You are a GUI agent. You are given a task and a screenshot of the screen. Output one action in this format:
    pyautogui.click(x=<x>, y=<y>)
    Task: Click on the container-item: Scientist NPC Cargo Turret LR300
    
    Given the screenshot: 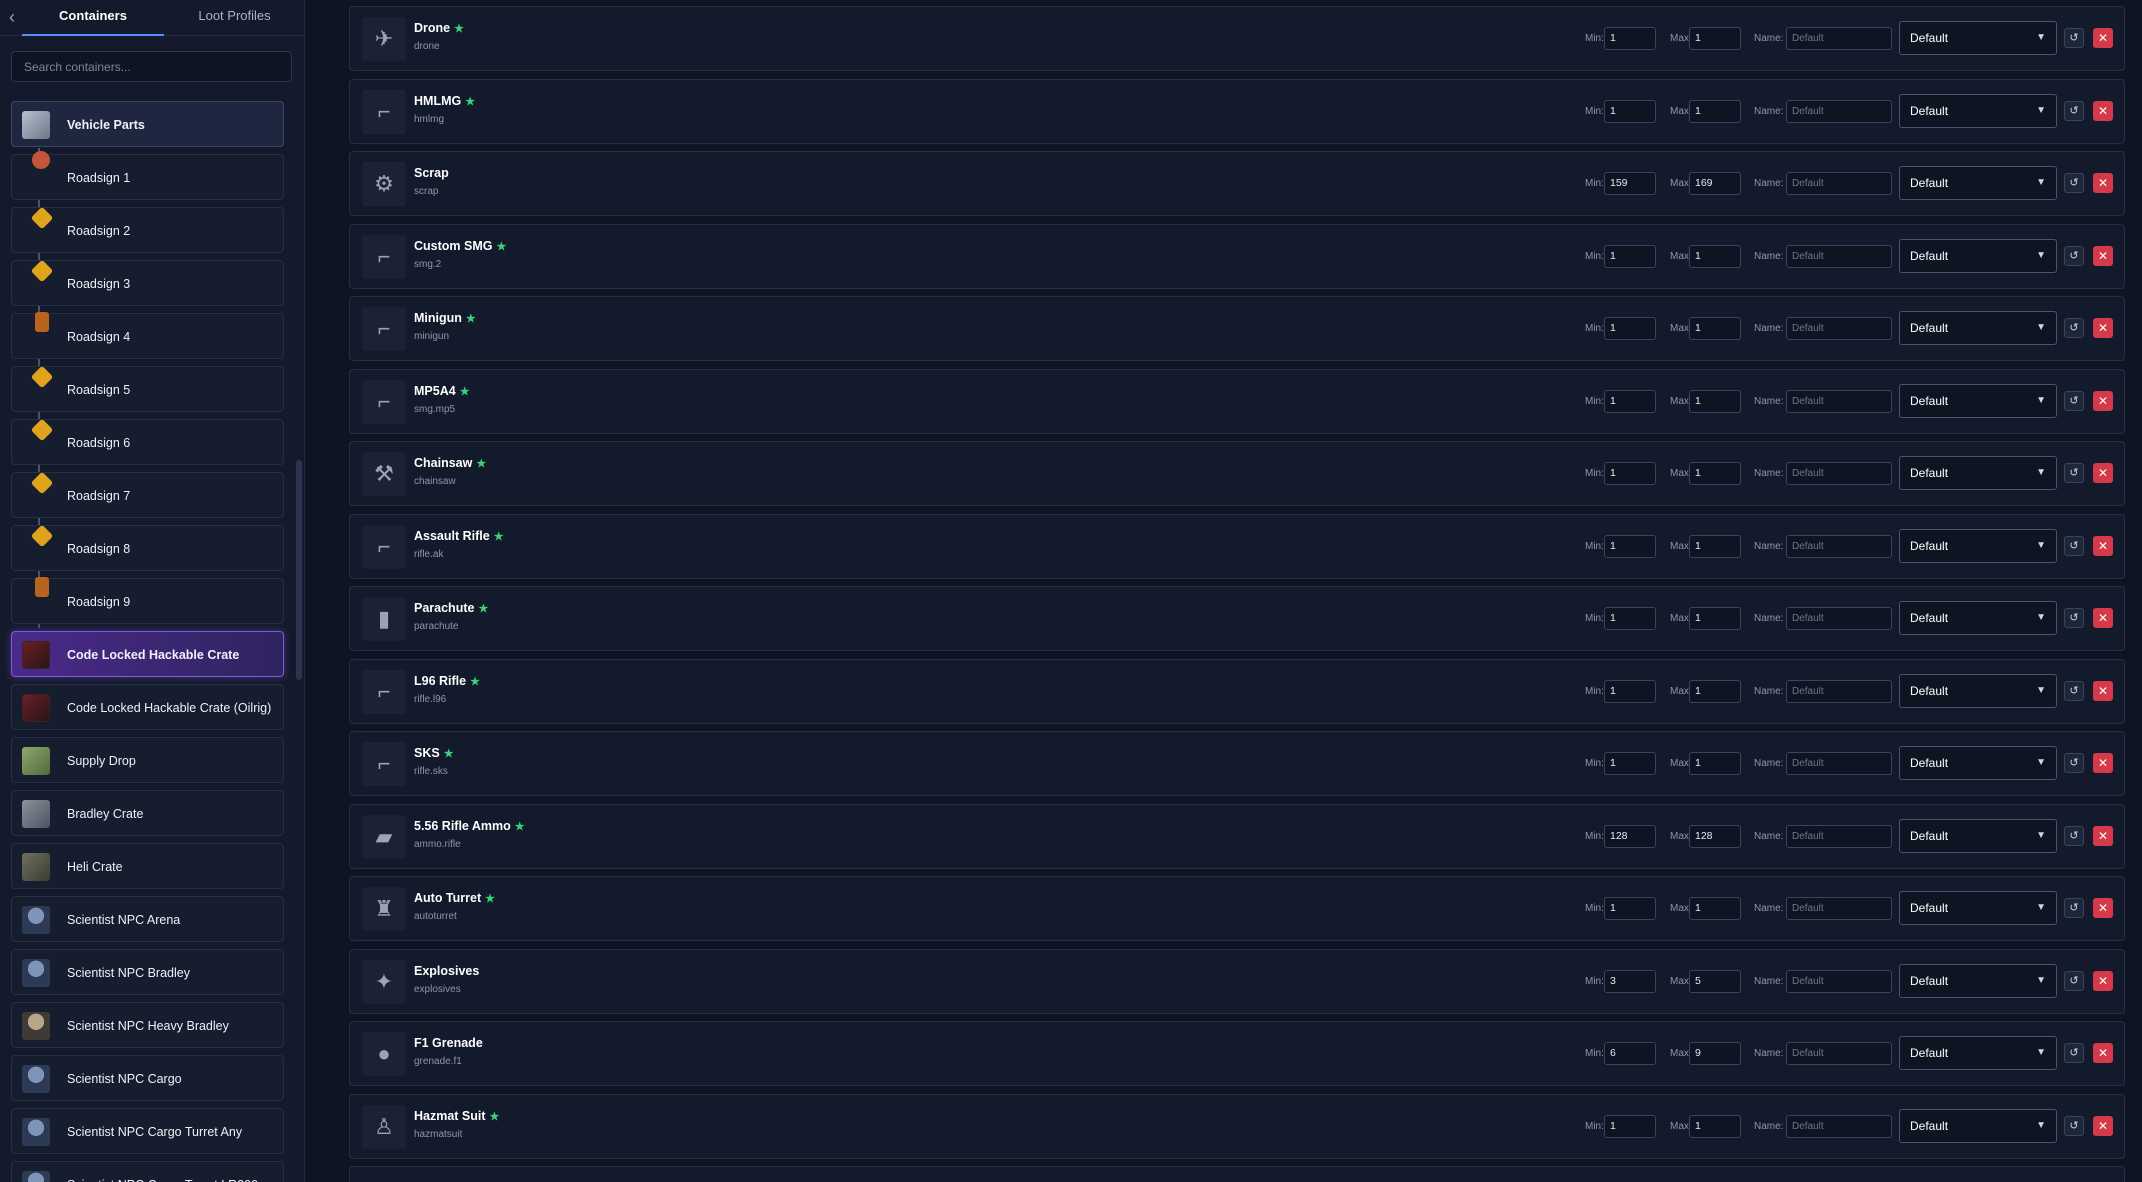 What is the action you would take?
    pyautogui.click(x=147, y=1171)
    